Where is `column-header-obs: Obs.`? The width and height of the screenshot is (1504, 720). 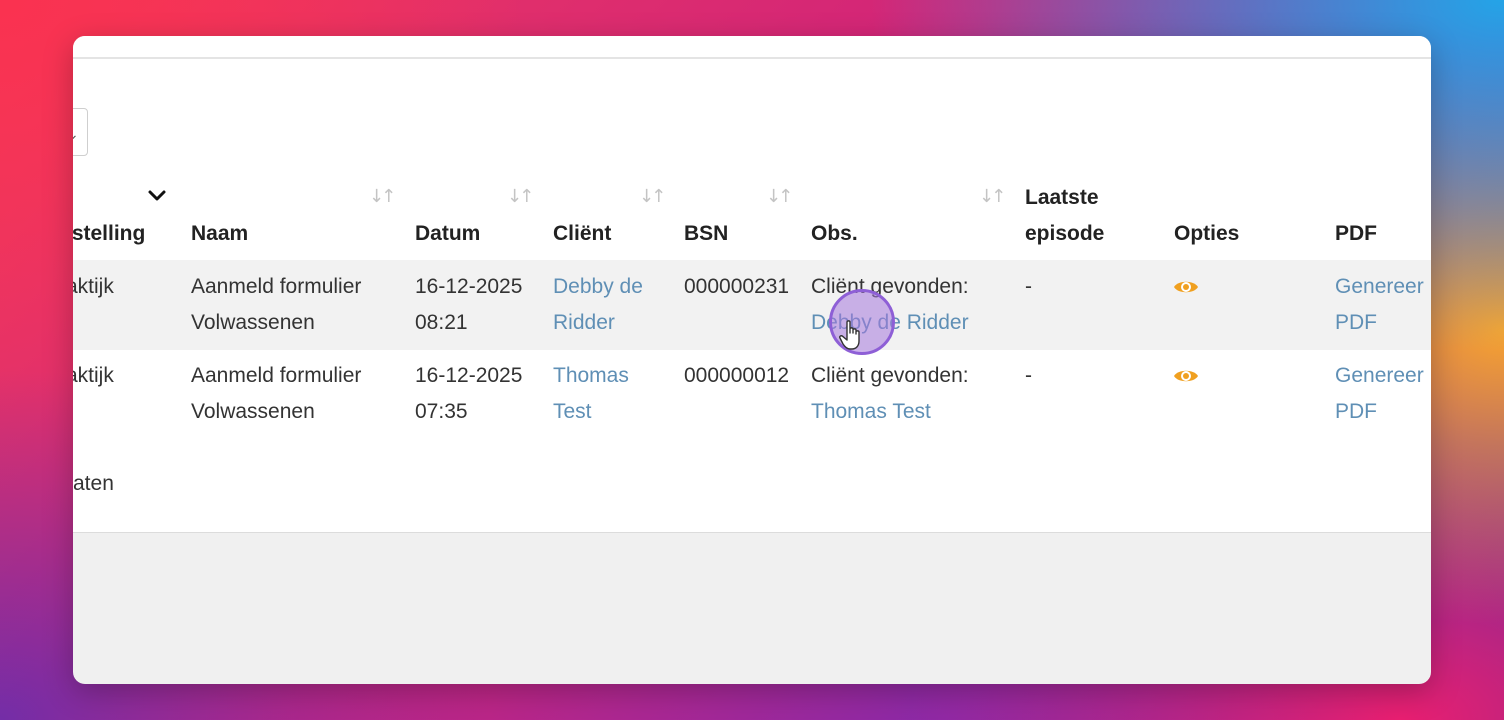
column-header-obs: Obs. is located at coordinates (834, 234).